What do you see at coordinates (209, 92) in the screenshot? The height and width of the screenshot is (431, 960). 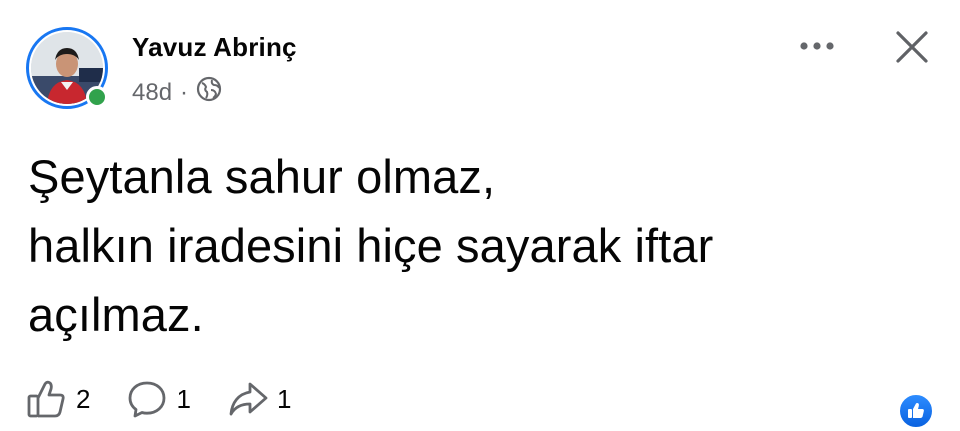 I see `globe-icon` at bounding box center [209, 92].